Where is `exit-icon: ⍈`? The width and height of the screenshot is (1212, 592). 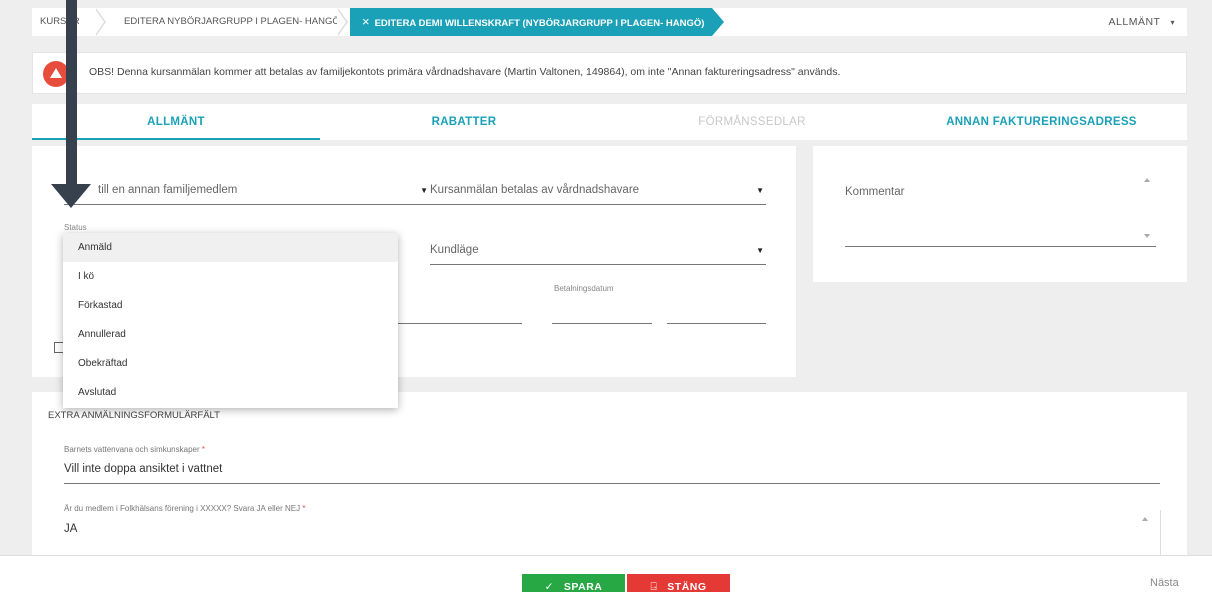 exit-icon: ⍈ is located at coordinates (654, 586).